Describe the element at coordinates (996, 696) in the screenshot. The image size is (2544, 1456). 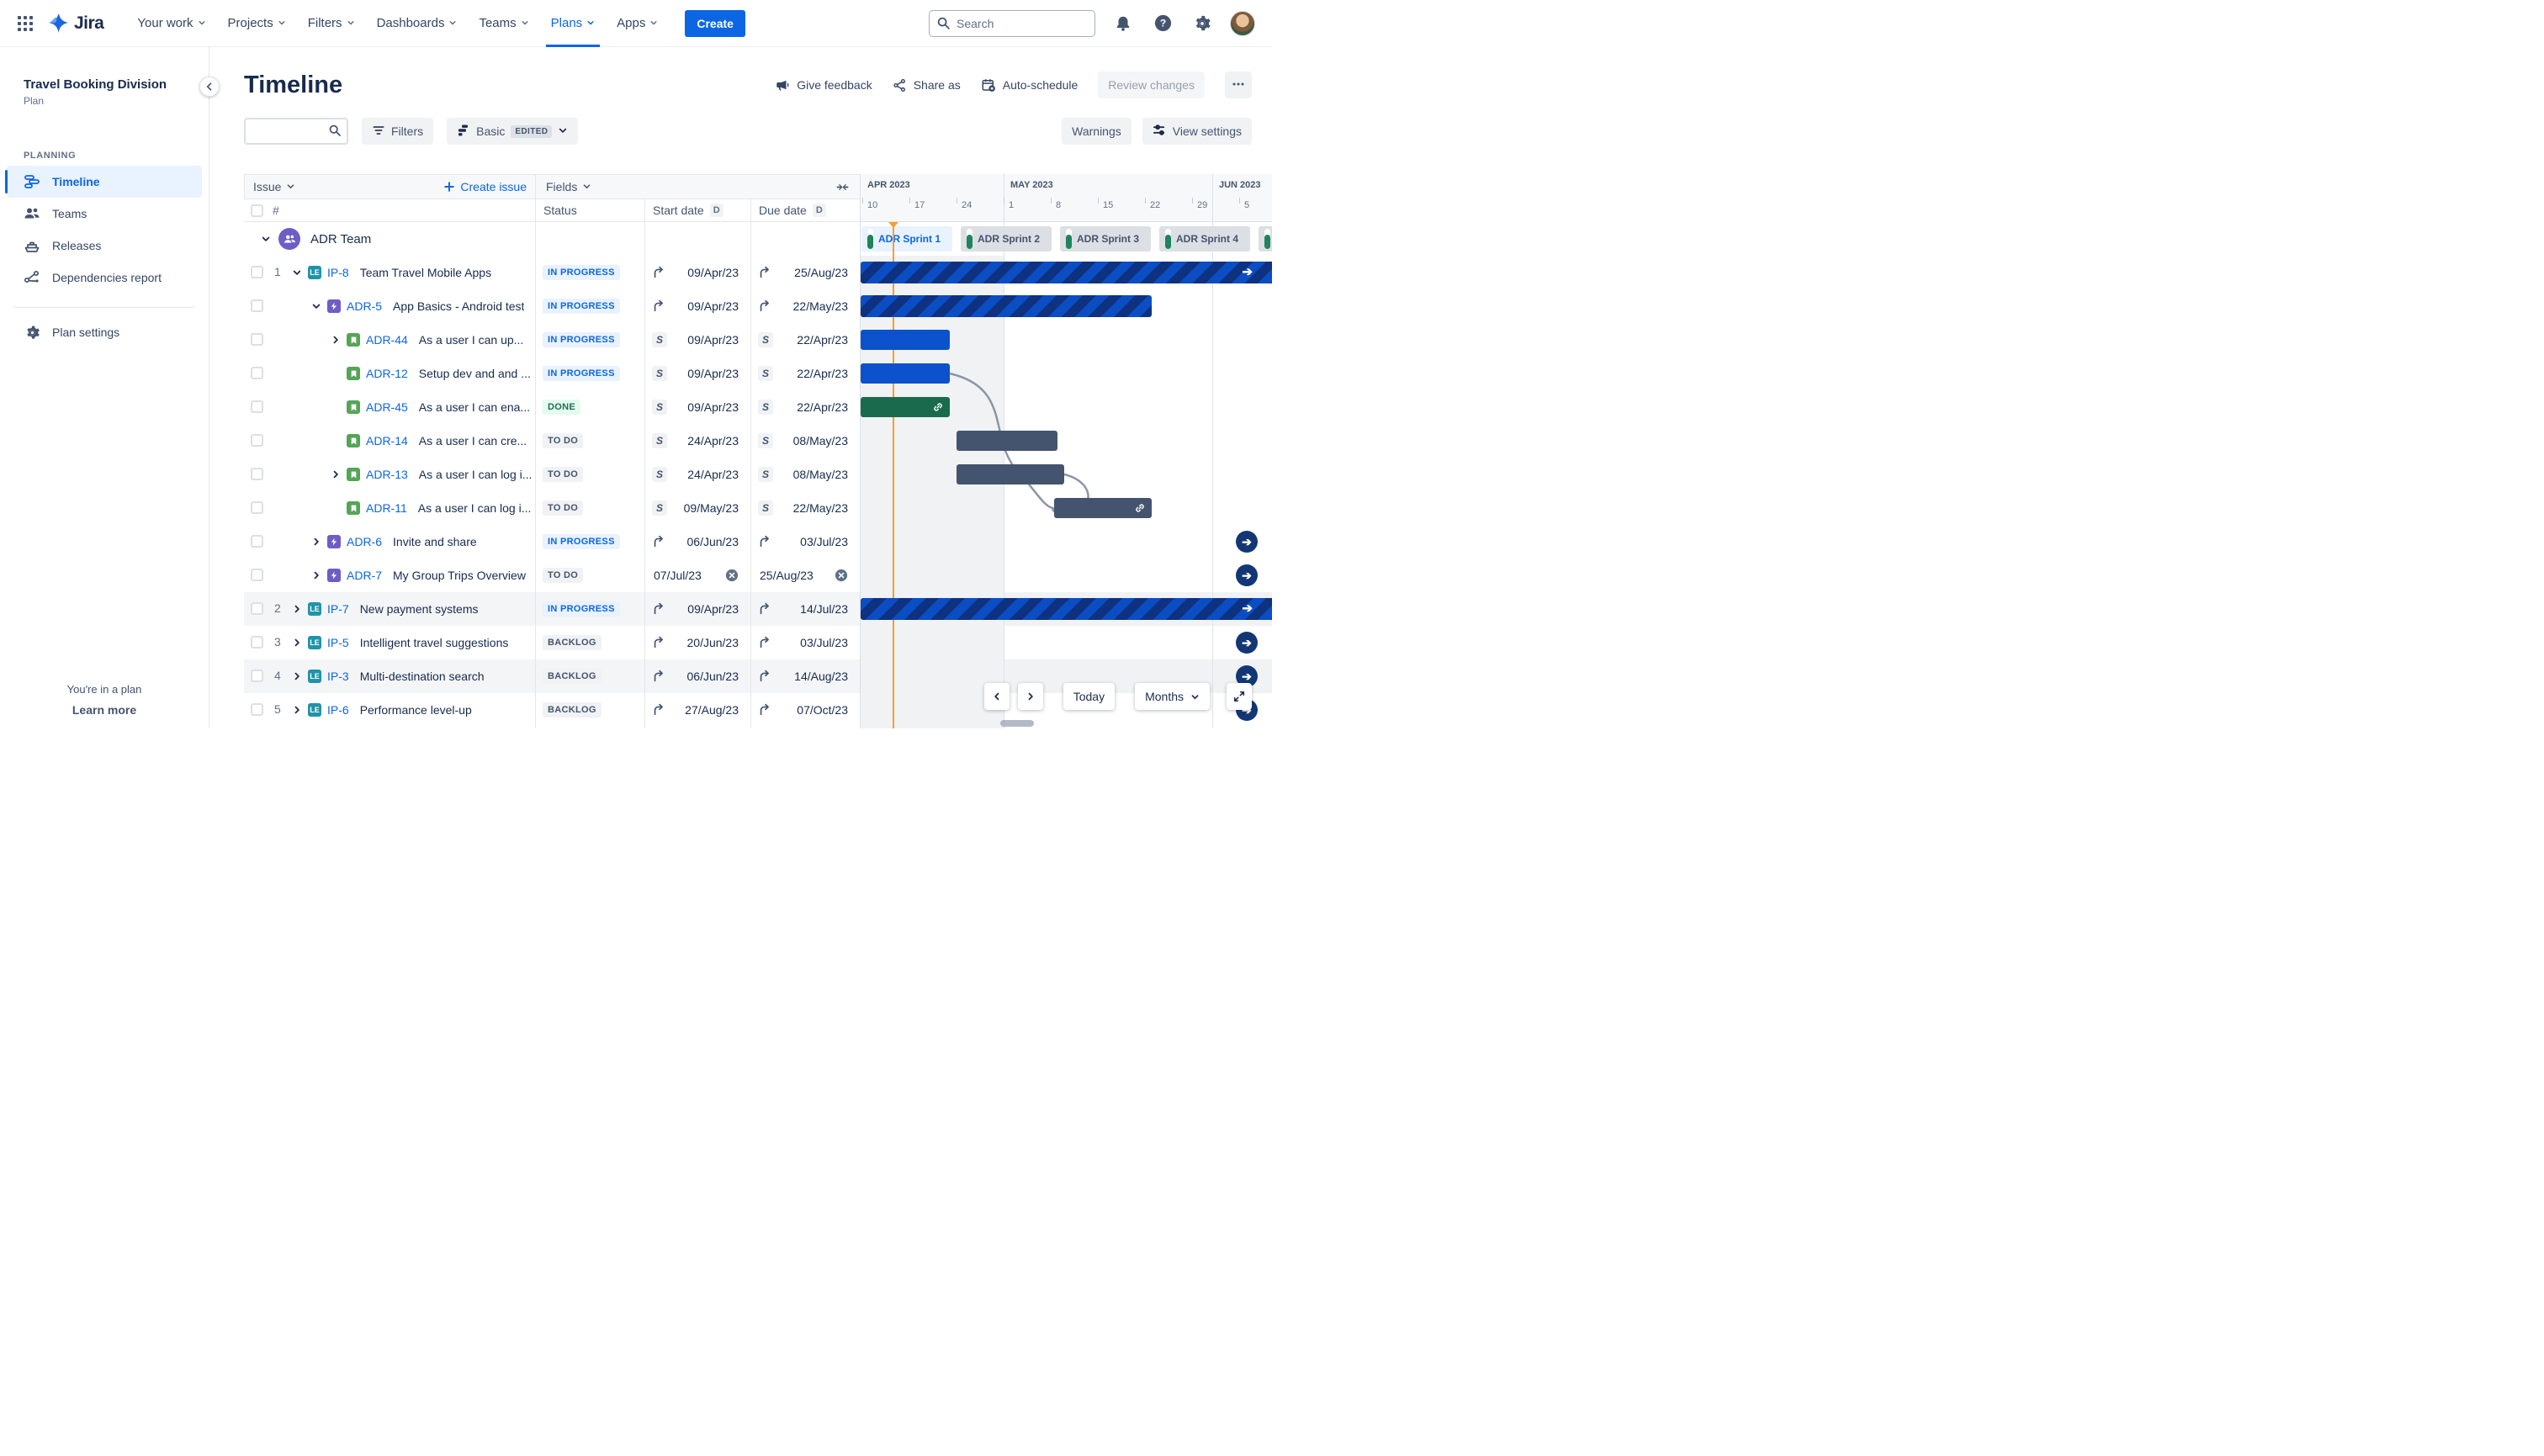
I see `pan-left-button` at that location.